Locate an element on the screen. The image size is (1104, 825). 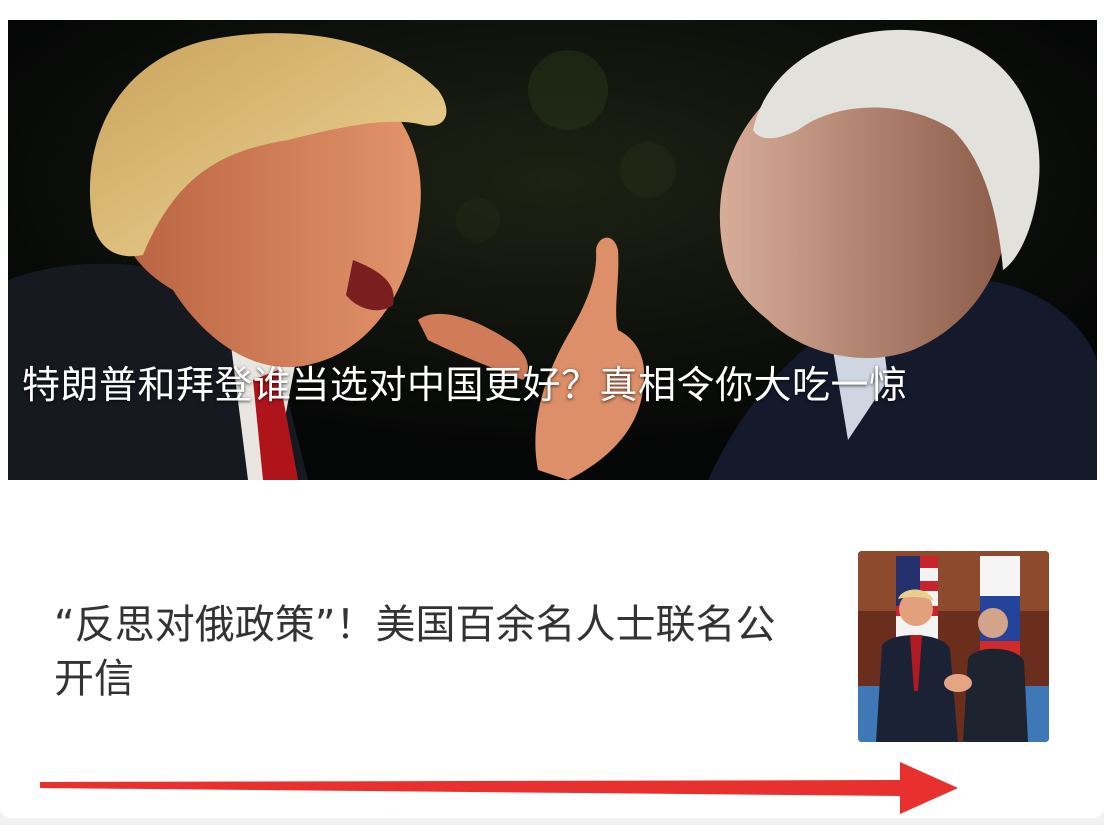
thumbnail-image is located at coordinates (953, 646).